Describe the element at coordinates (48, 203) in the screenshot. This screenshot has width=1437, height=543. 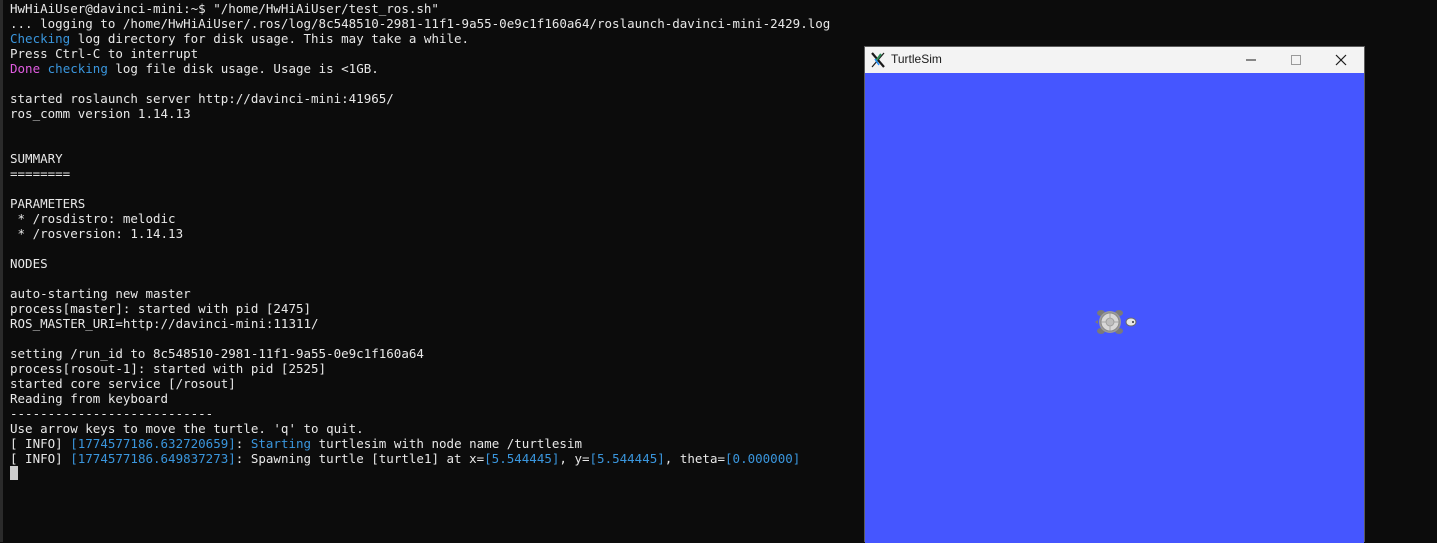
I see `terminal-text-segment: PARAMETERS` at that location.